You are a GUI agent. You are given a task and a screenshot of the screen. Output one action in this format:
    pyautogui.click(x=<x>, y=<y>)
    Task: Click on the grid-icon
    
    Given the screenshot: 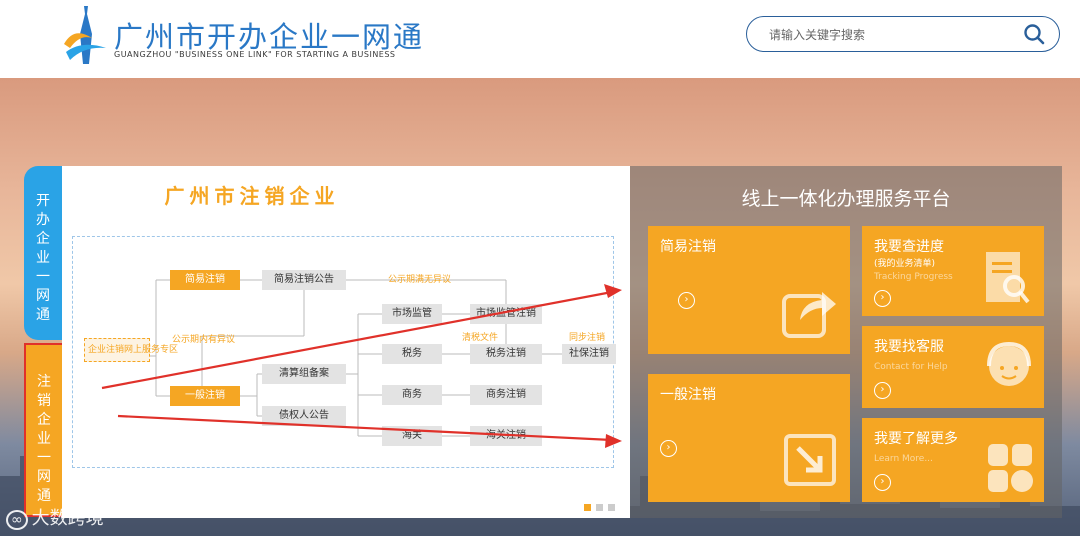 What is the action you would take?
    pyautogui.click(x=1010, y=468)
    